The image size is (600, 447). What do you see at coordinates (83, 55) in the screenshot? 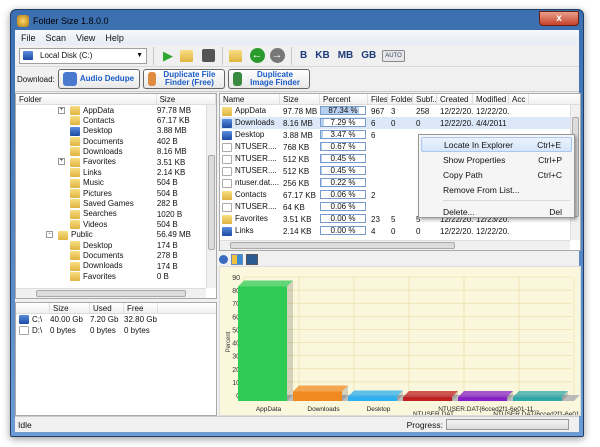
I see `drive-select: Local Disk (C:) ▼` at bounding box center [83, 55].